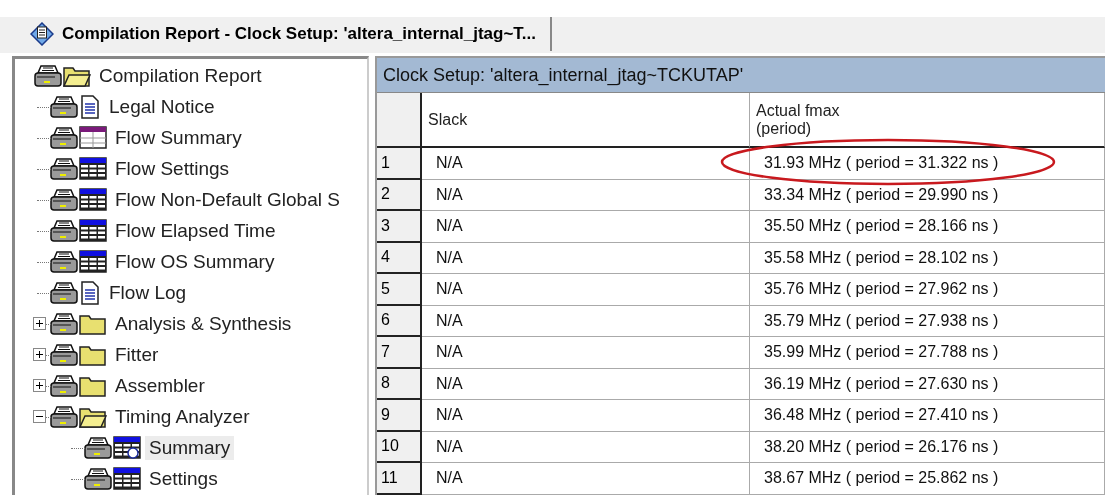 This screenshot has width=1105, height=495. What do you see at coordinates (927, 290) in the screenshot?
I see `table-cell: 35.76 MHz ( period = 27.962 ns )` at bounding box center [927, 290].